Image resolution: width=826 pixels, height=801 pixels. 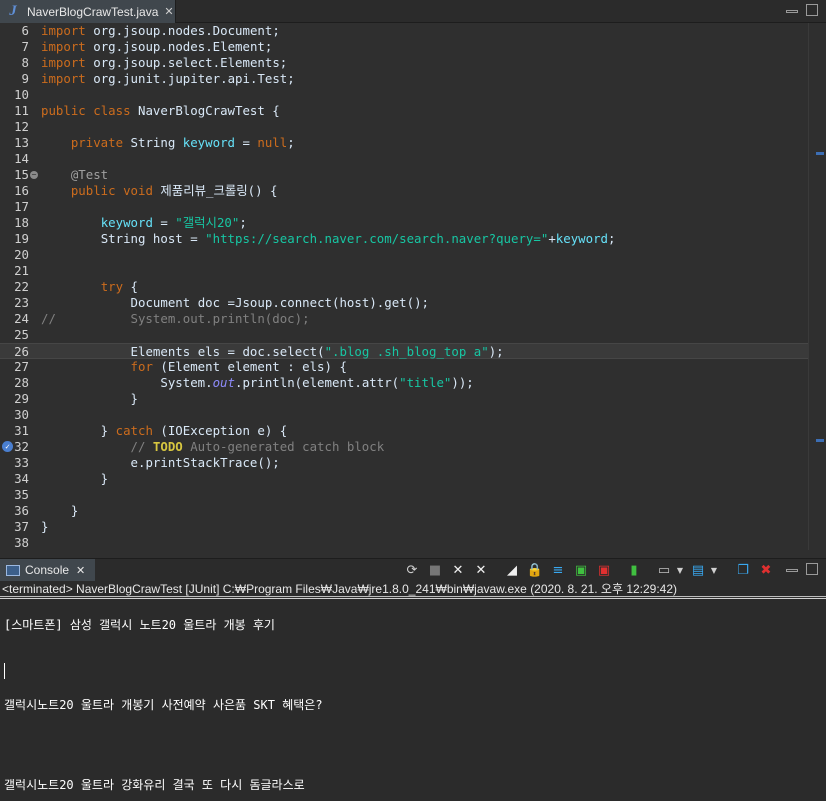 I want to click on editor-tab-naverblogcrawtest: J NaverBlogCrawTest.java ✕, so click(x=88, y=11).